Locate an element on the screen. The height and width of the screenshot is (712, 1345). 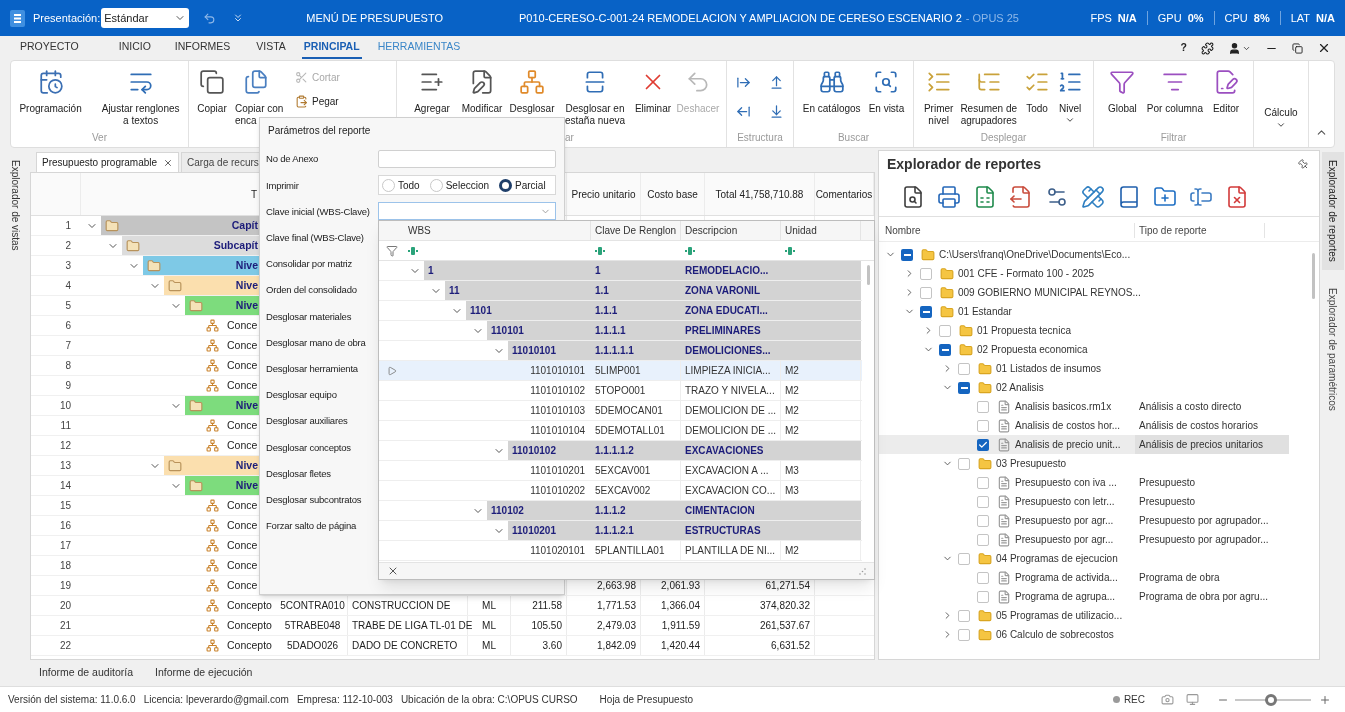
ribbon-button: Agregar is located at coordinates (432, 91).